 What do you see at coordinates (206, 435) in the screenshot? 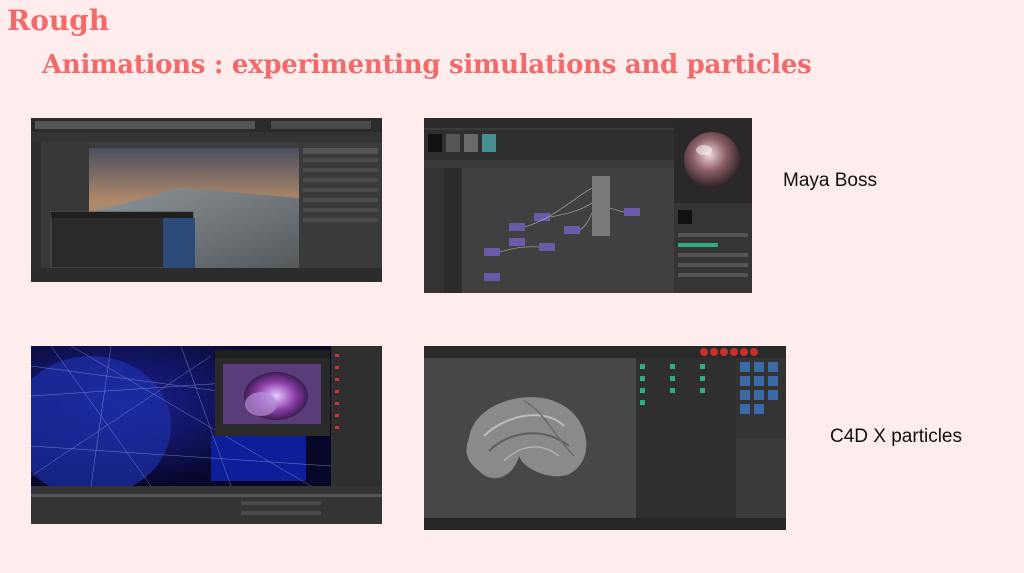
I see `particles-viewport-screenshot` at bounding box center [206, 435].